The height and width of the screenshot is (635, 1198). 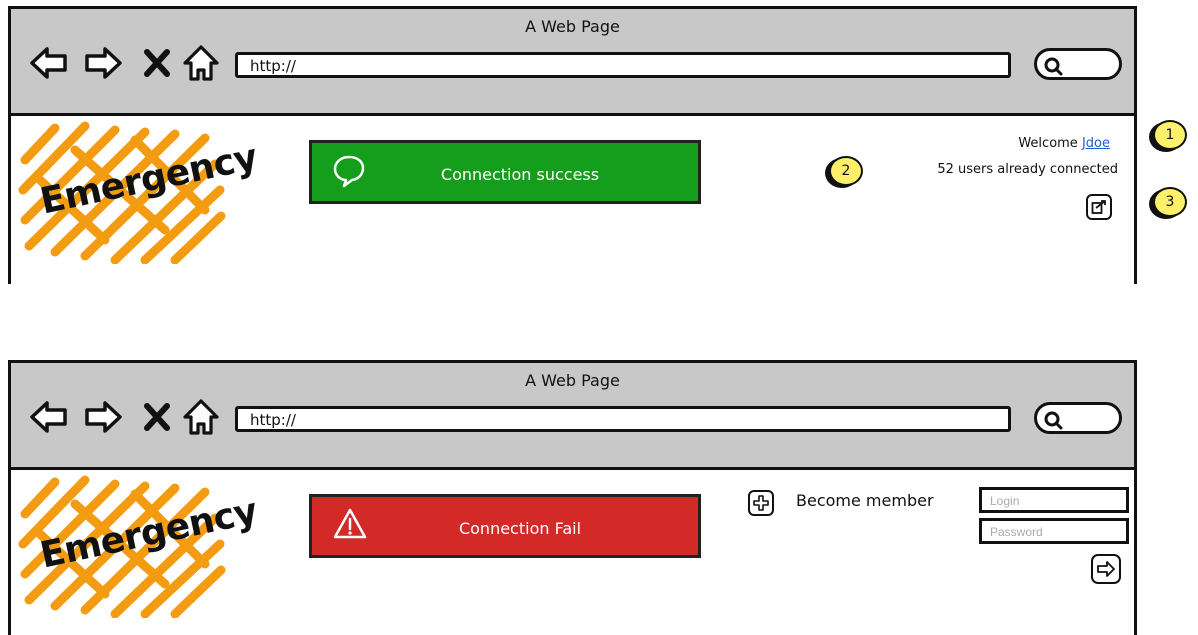 I want to click on become-member-button, so click(x=761, y=503).